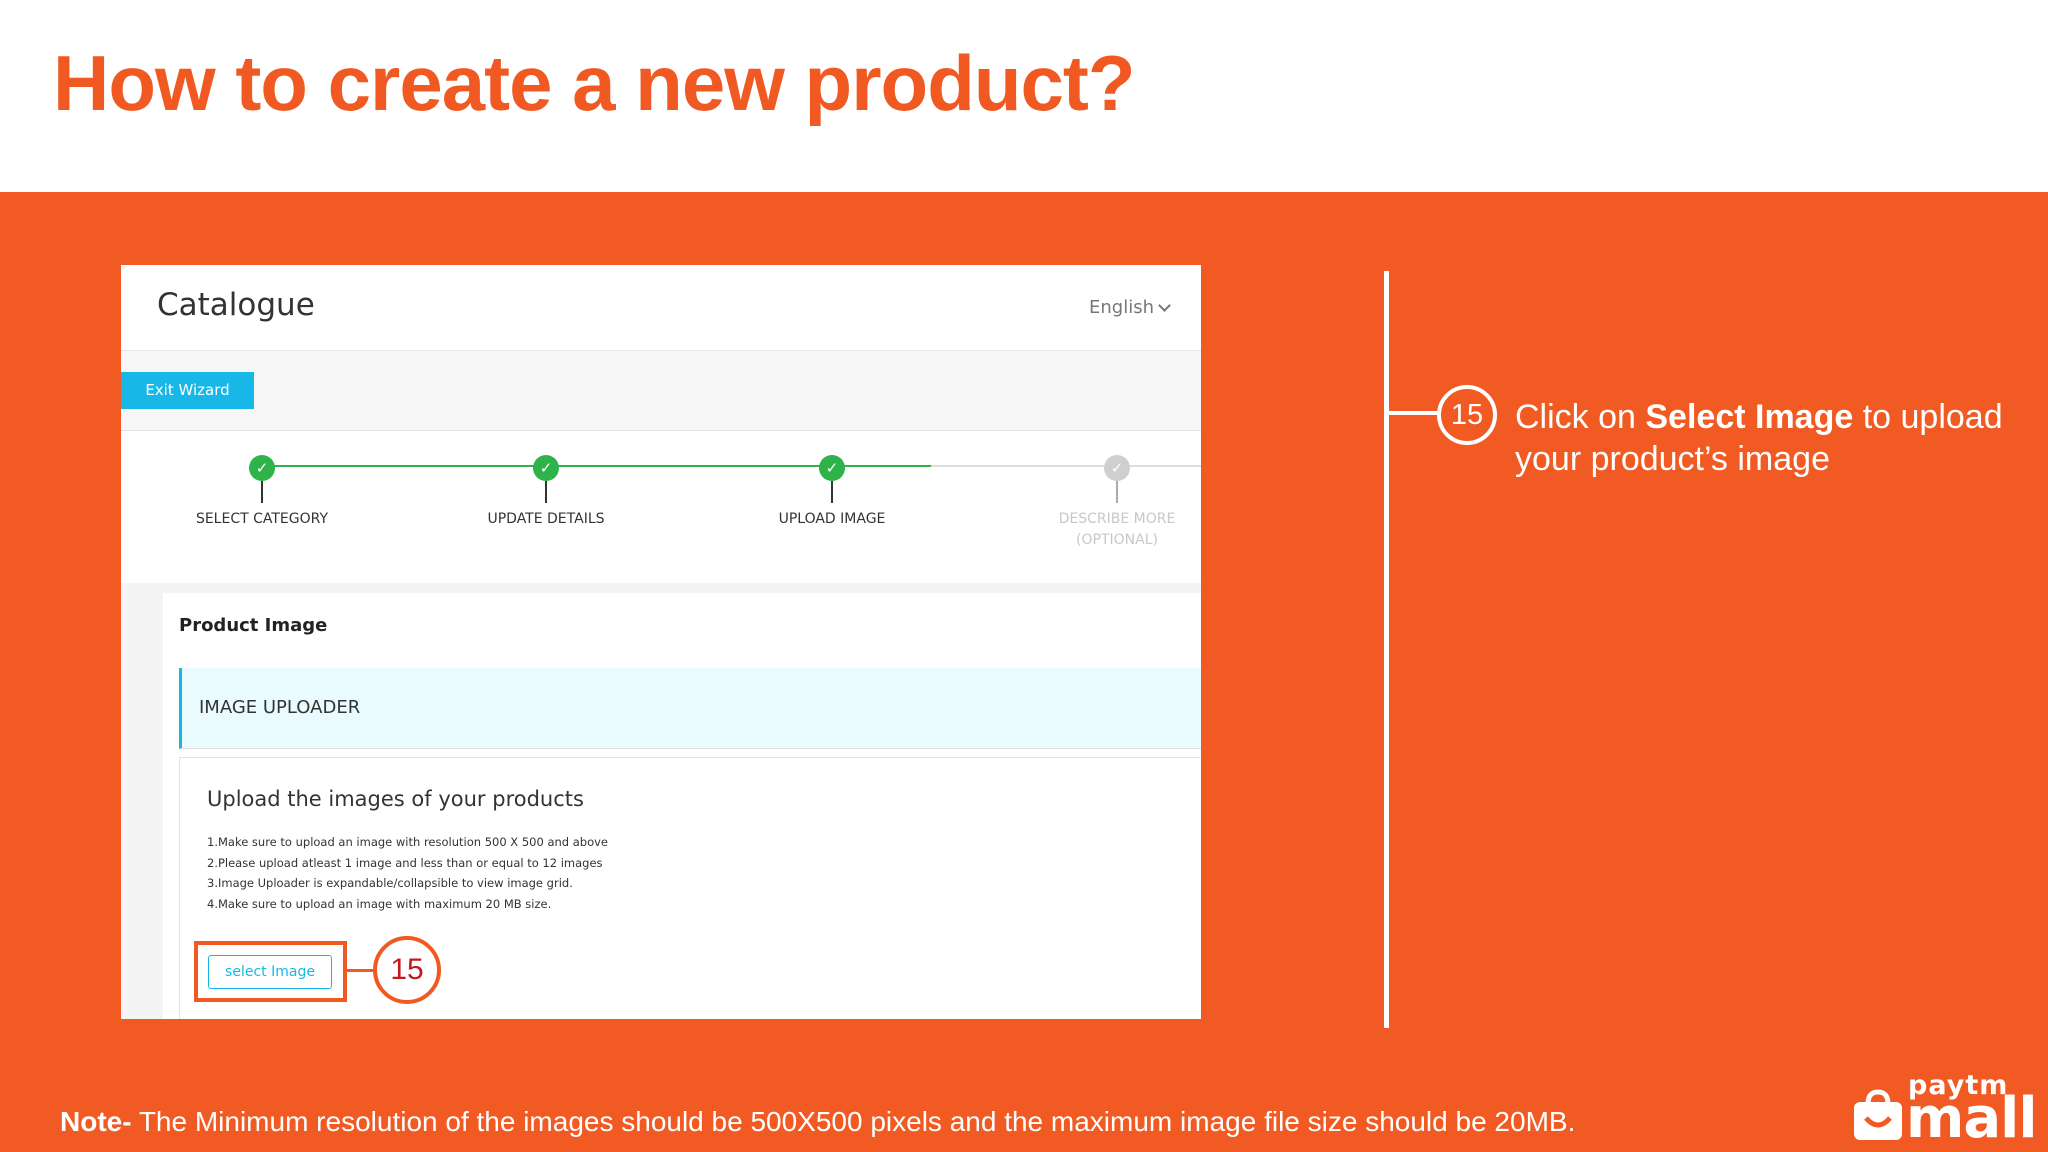  I want to click on paytm-mall-logo: paytm mall, so click(1945, 1109).